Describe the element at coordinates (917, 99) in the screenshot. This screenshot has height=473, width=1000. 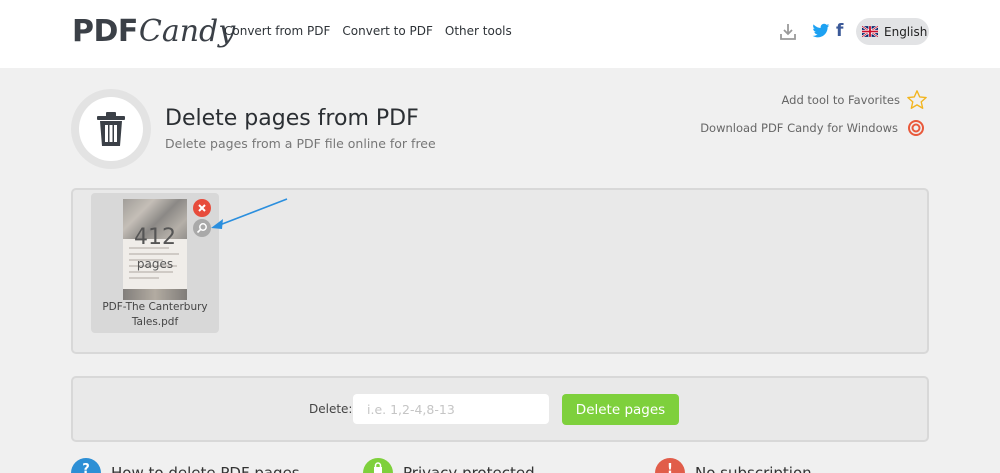
I see `star-icon` at that location.